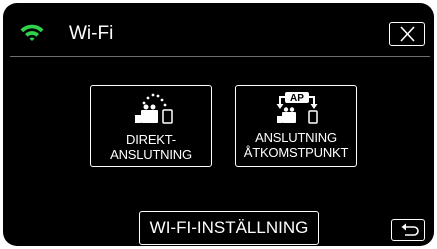  Describe the element at coordinates (91, 33) in the screenshot. I see `page-title: Wi-Fi` at that location.